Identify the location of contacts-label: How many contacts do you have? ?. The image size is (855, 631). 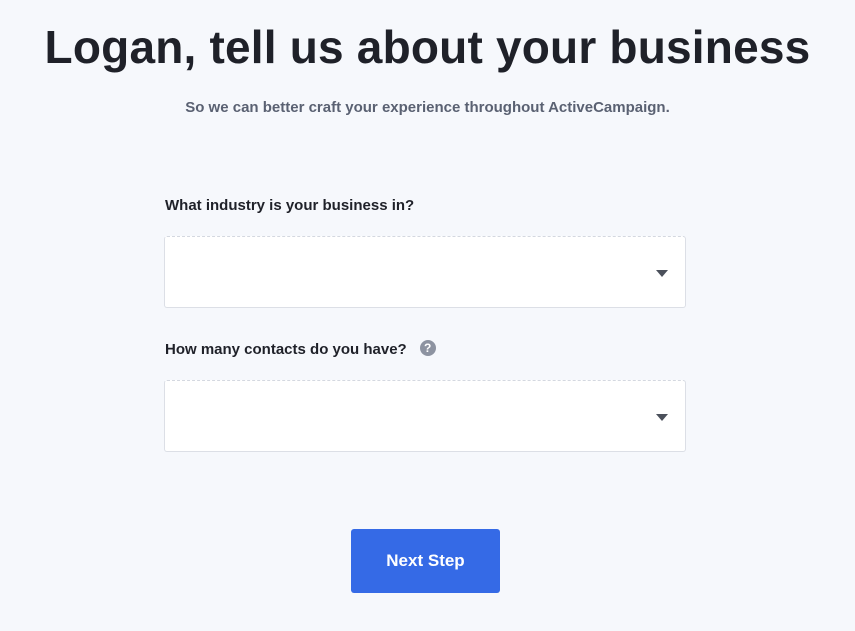
(300, 349).